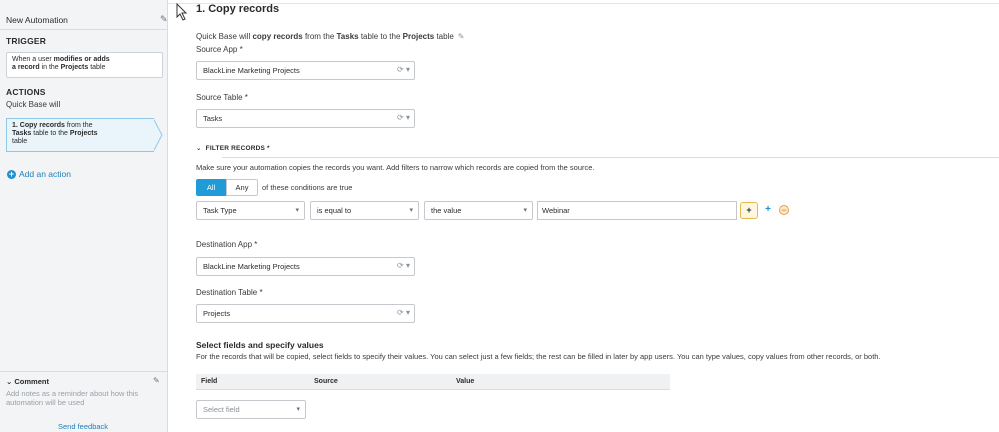 The width and height of the screenshot is (999, 432). I want to click on trigger-heading: TRIGGER, so click(26, 41).